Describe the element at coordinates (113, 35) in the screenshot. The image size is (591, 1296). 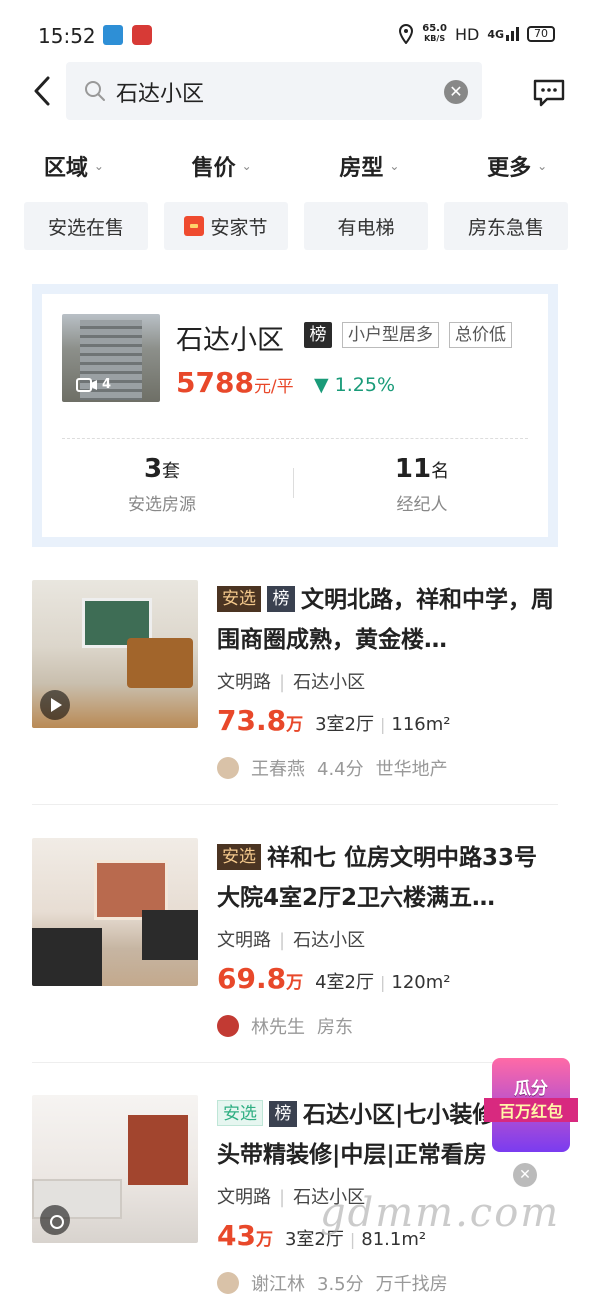
I see `app-notification-icon` at that location.